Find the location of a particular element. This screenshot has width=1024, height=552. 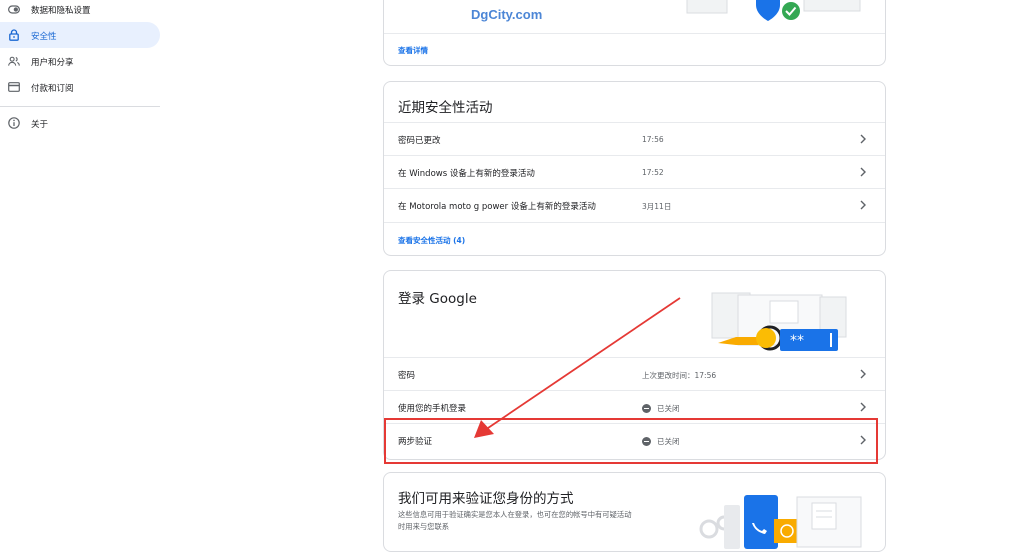

security-checkup-card: 查看详情 is located at coordinates (634, 33).